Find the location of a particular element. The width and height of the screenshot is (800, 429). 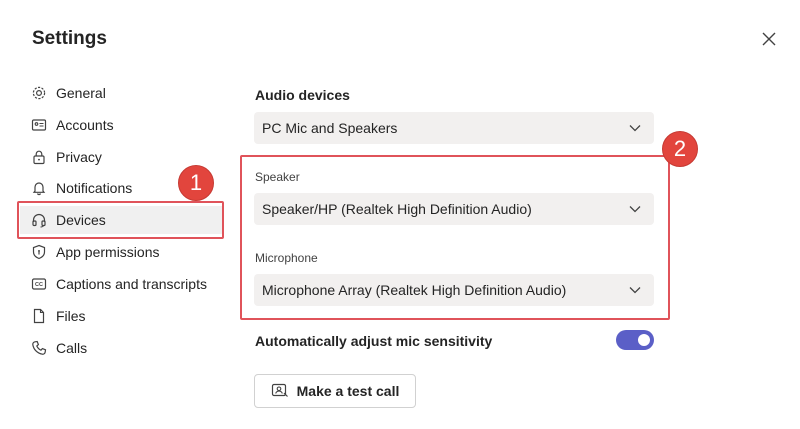

close-icon is located at coordinates (769, 39).